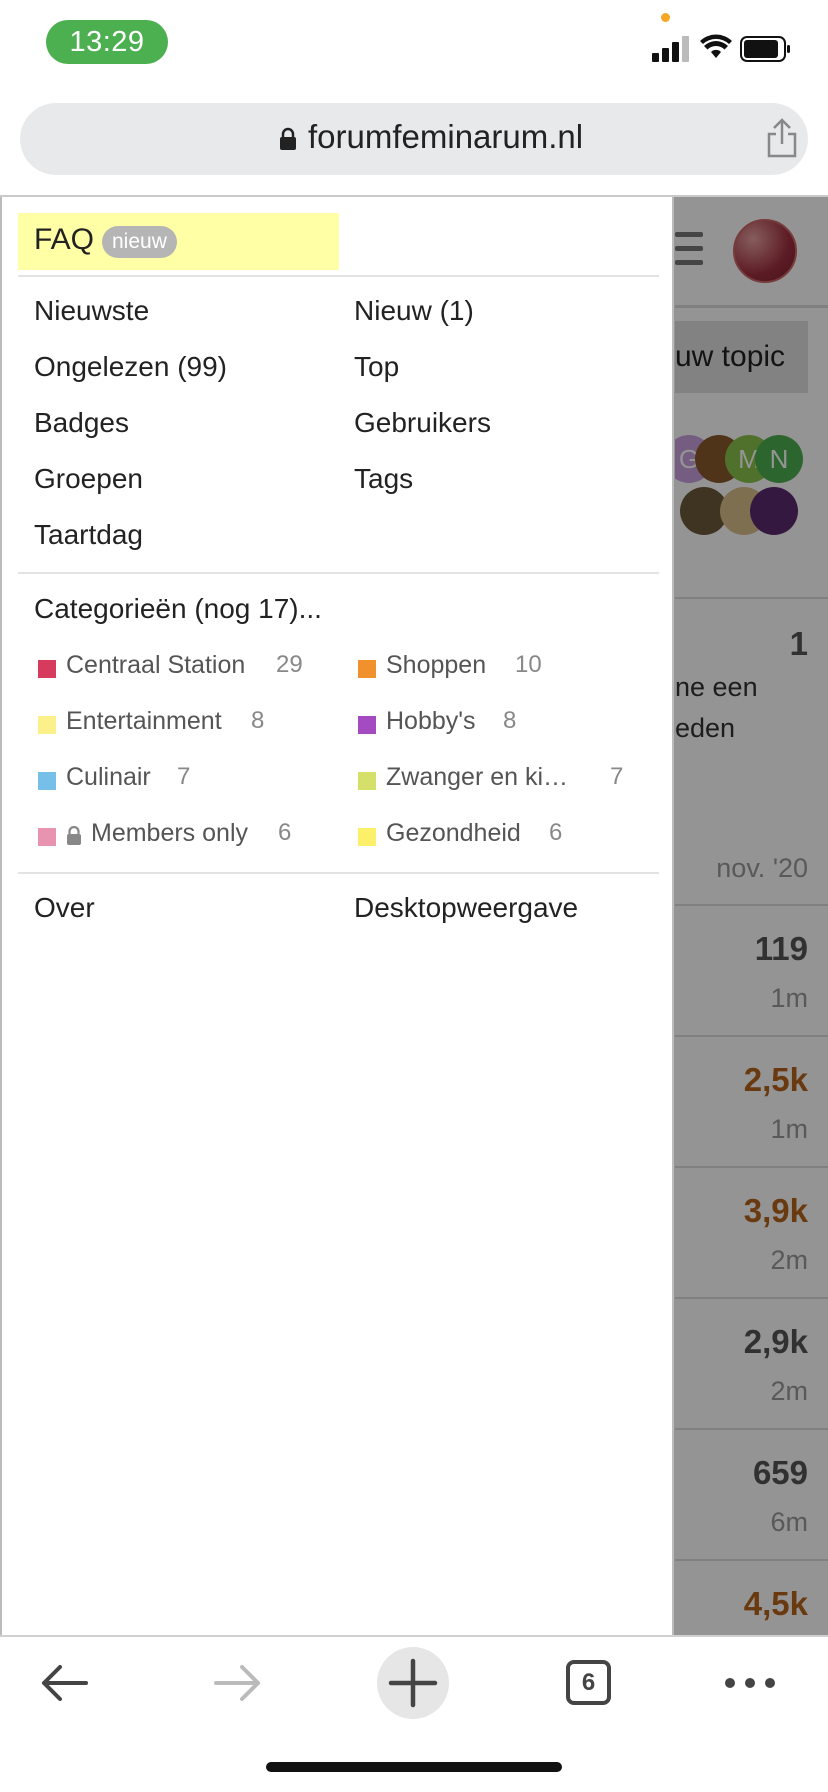 This screenshot has height=1792, width=828. Describe the element at coordinates (144, 721) in the screenshot. I see `category-name: Entertainment` at that location.